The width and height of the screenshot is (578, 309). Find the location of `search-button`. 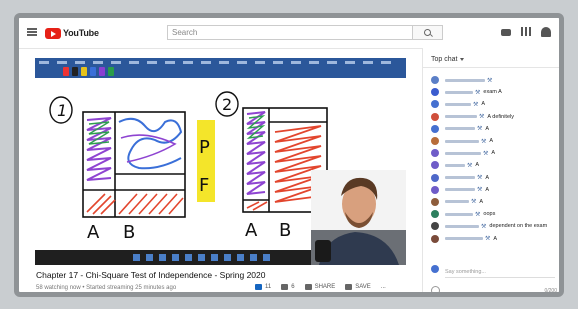

search-button is located at coordinates (428, 32).